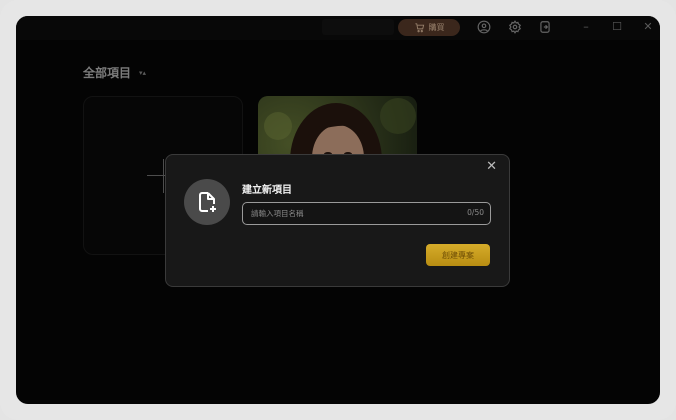 This screenshot has height=420, width=676. What do you see at coordinates (458, 255) in the screenshot?
I see `create-project-button: 創建專案` at bounding box center [458, 255].